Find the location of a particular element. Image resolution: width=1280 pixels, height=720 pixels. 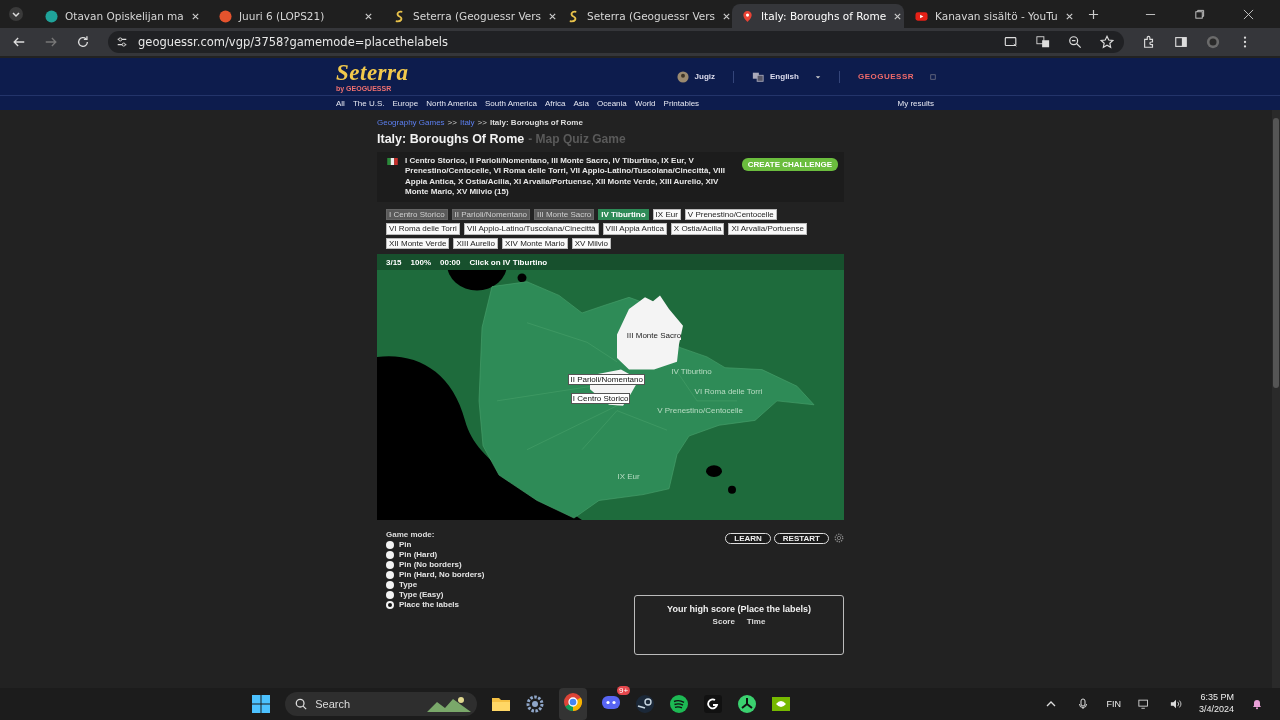

gear-icon is located at coordinates (535, 704).